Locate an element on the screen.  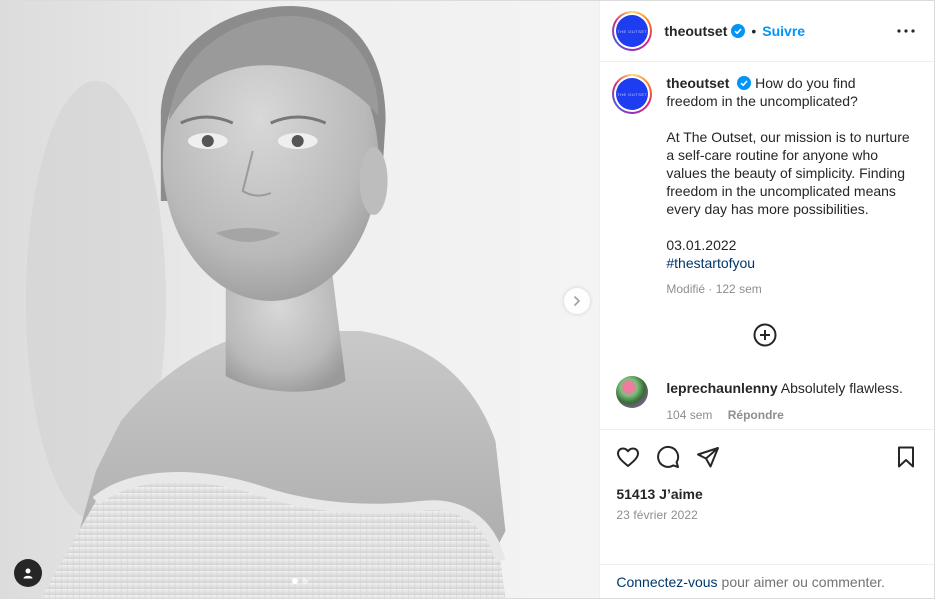
slide-indicator is located at coordinates (300, 581).